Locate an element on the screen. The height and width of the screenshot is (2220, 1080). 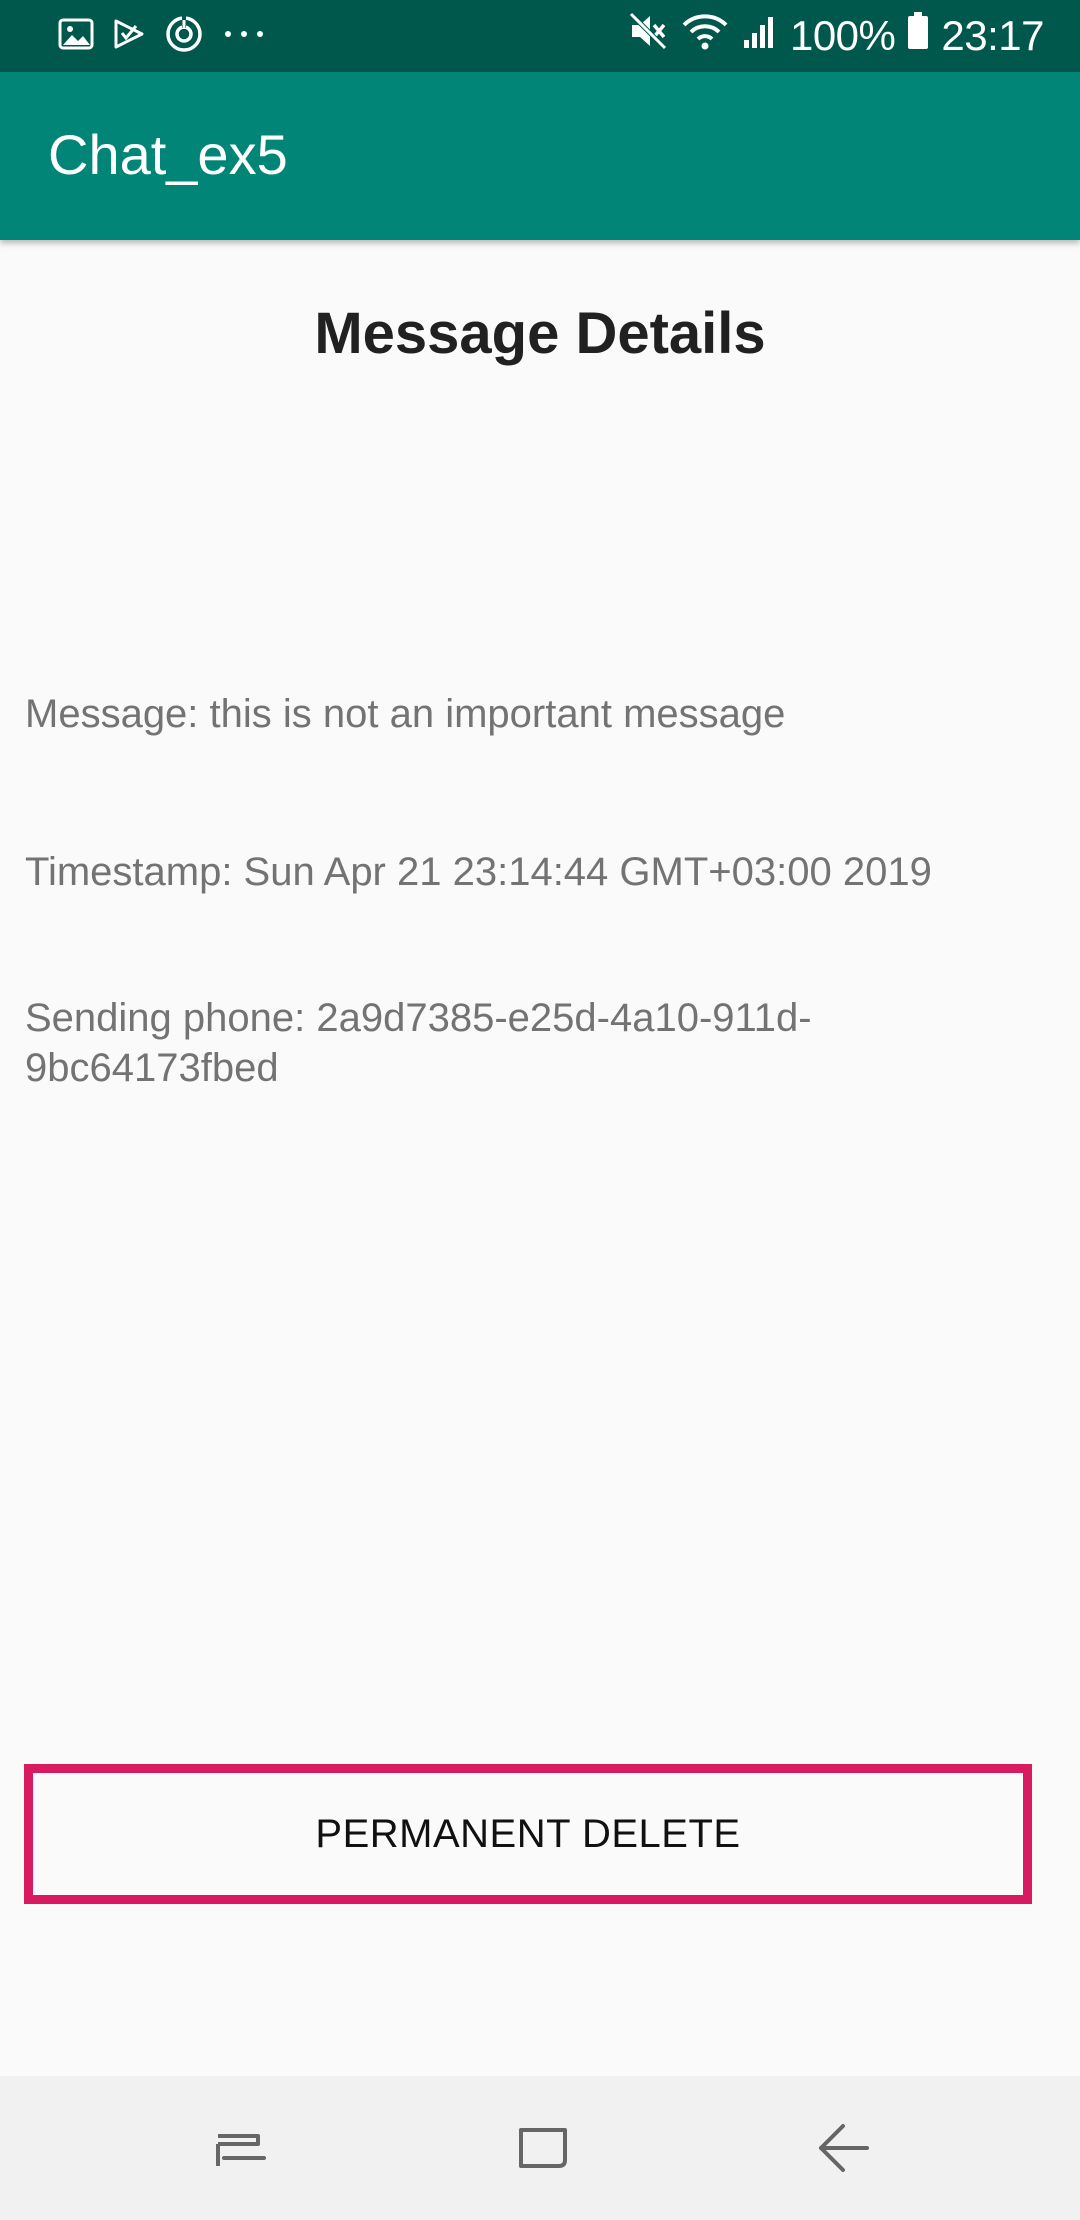
image-icon is located at coordinates (76, 36).